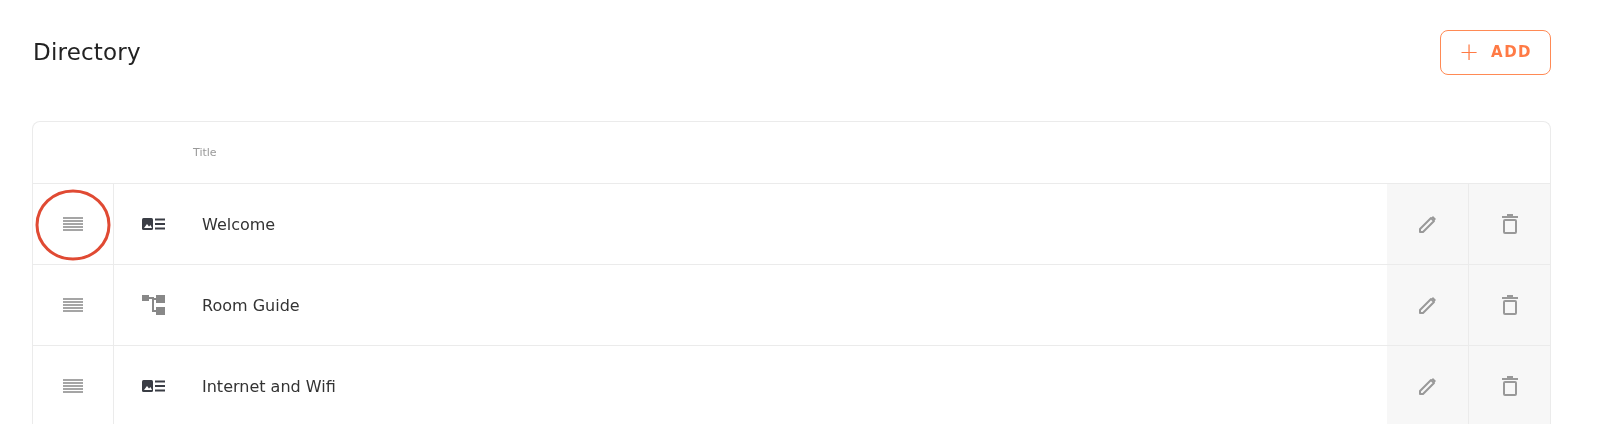 The image size is (1619, 424). What do you see at coordinates (87, 52) in the screenshot?
I see `page-title: Directory` at bounding box center [87, 52].